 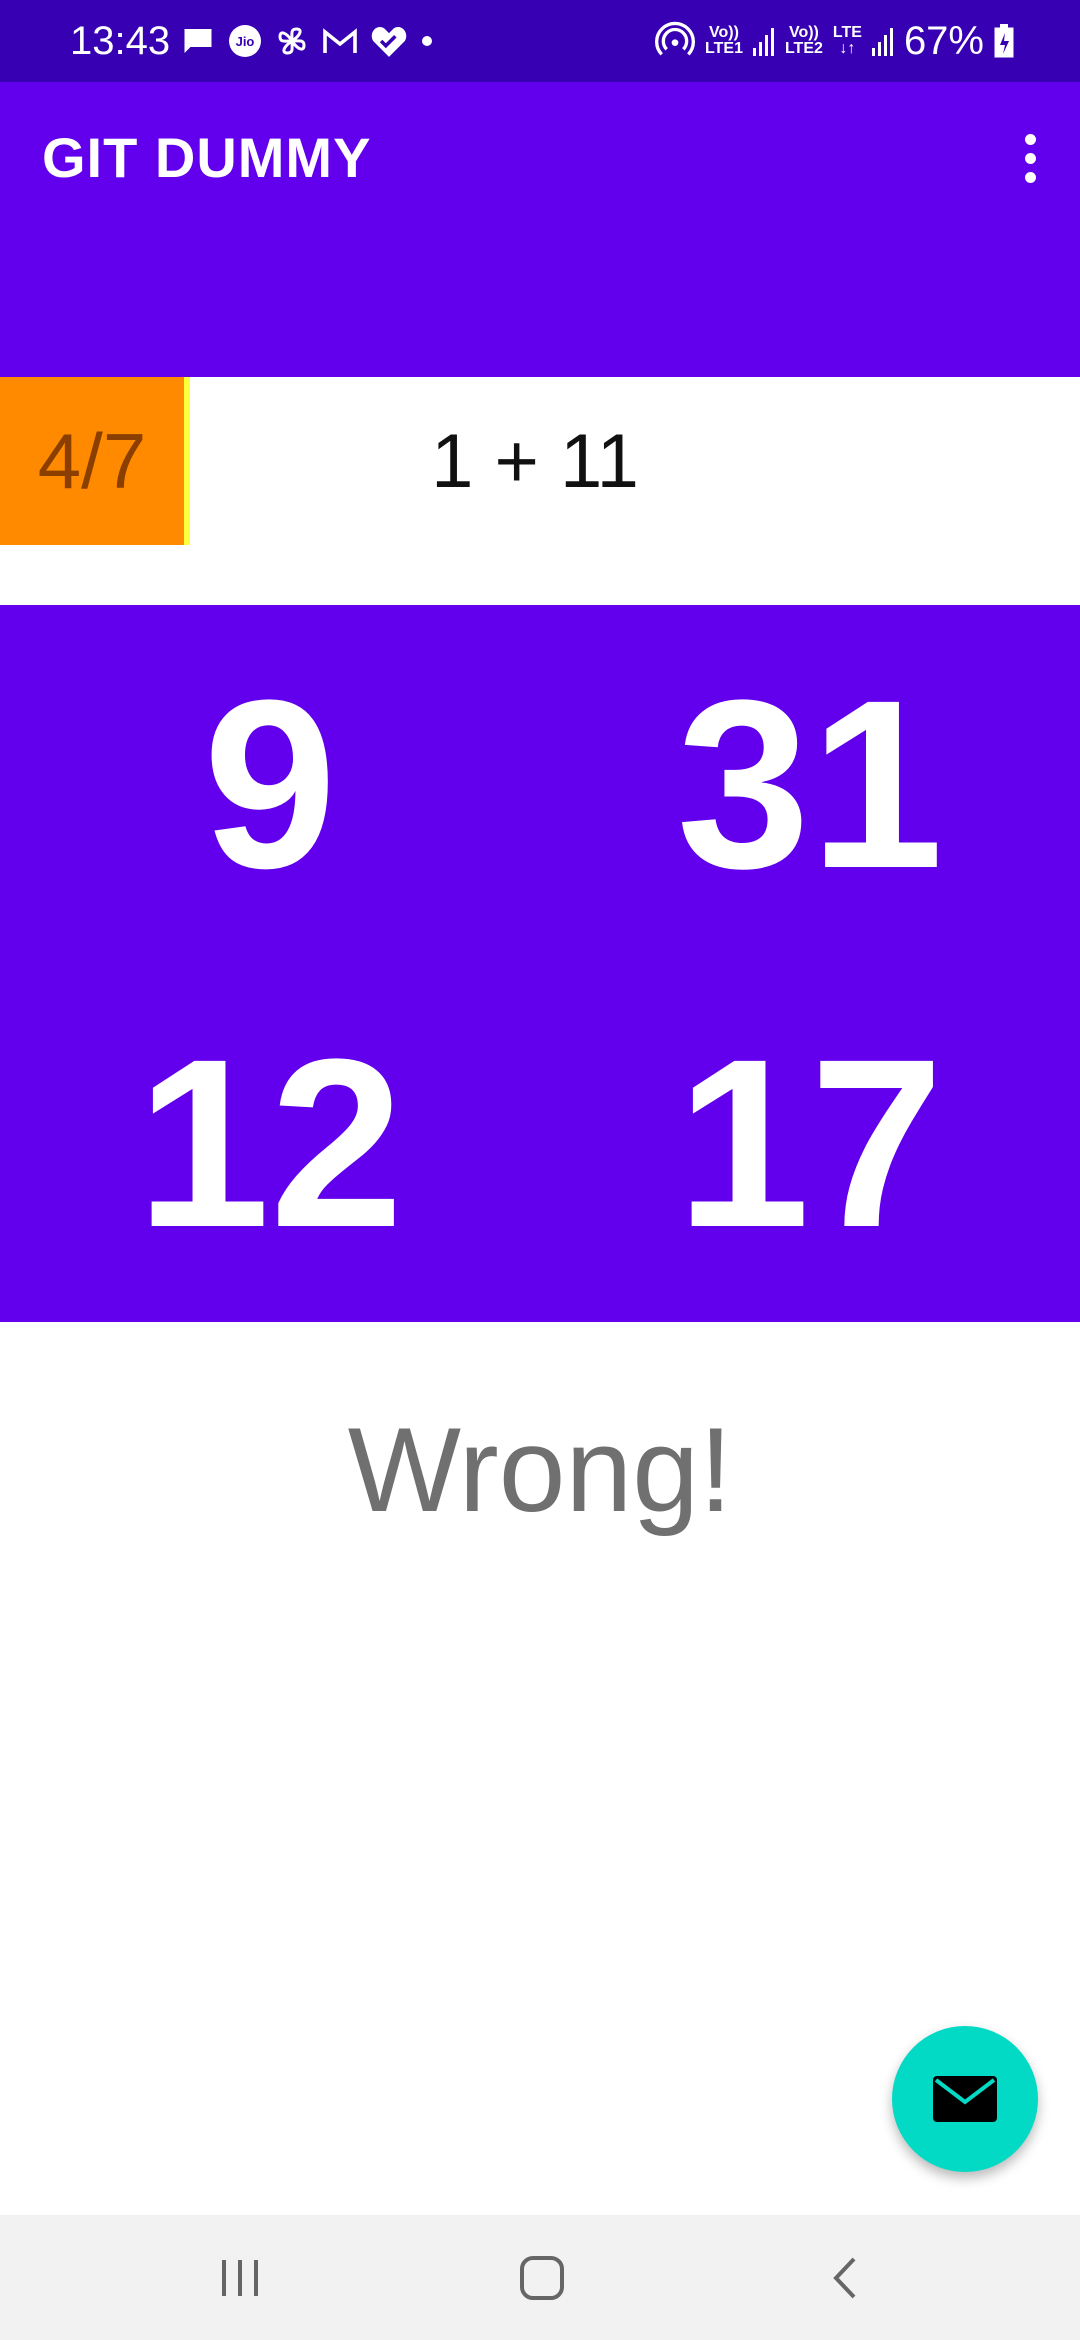 I want to click on network-2-label: Vo)) LTE2, so click(x=804, y=41).